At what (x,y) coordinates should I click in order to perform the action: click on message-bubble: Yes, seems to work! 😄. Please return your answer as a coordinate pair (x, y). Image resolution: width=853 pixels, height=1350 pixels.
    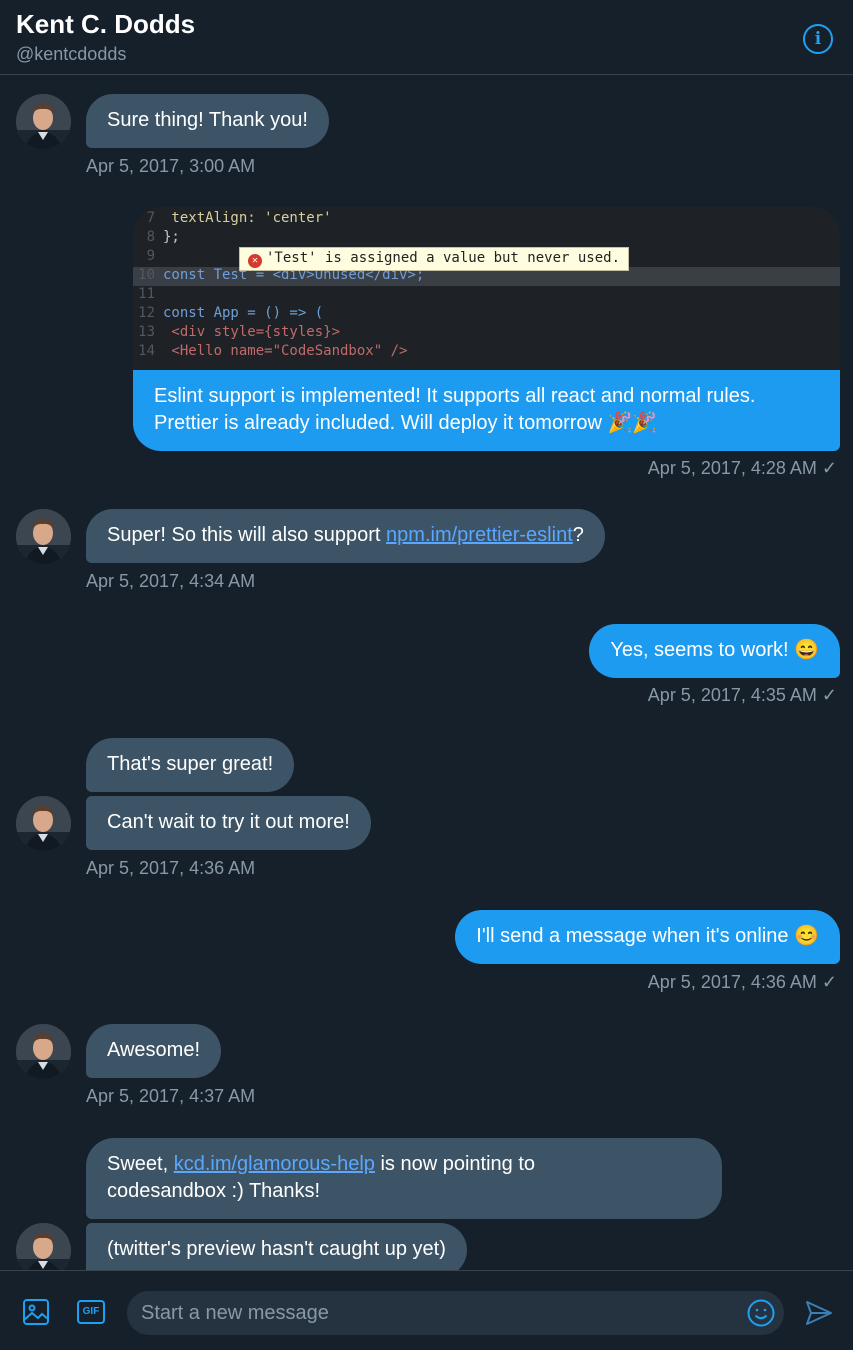
    Looking at the image, I should click on (714, 651).